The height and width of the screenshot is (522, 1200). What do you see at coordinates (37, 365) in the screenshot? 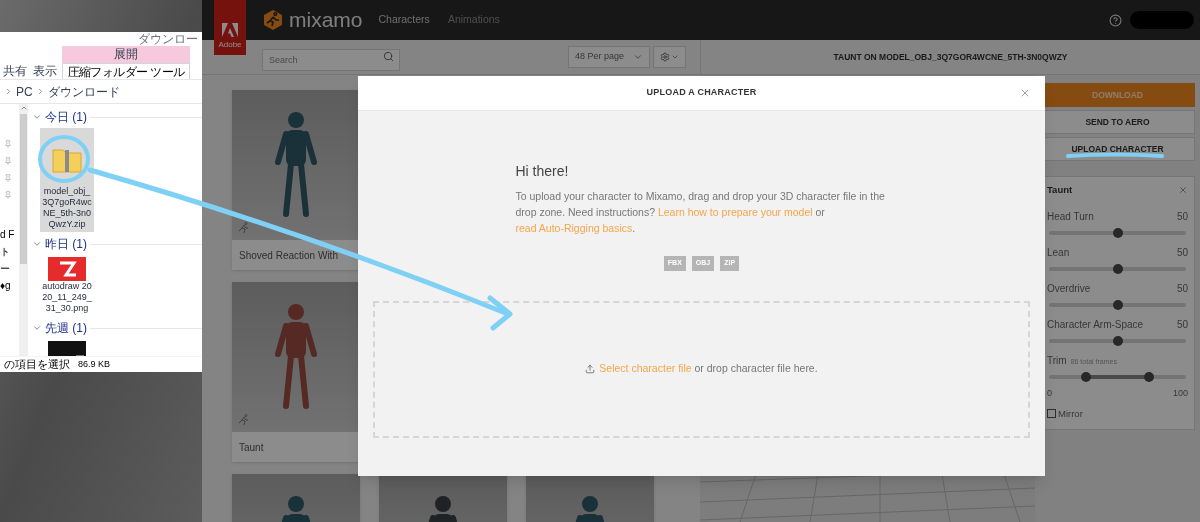
I see `status-text: の項目を選択` at bounding box center [37, 365].